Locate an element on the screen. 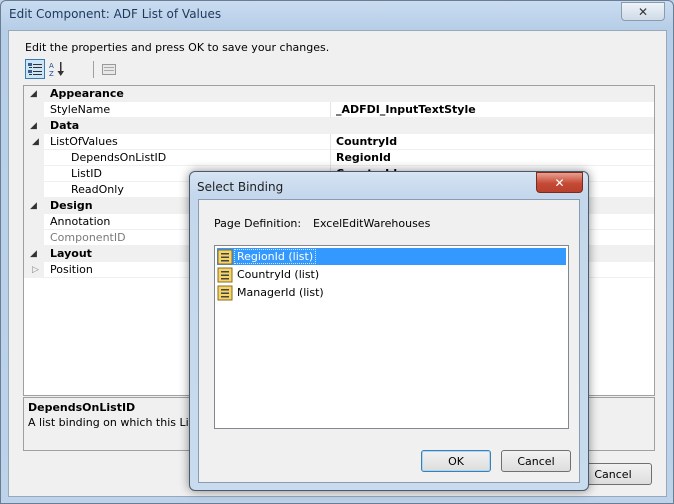  alphabetical-sort-icon: A Z is located at coordinates (56, 69).